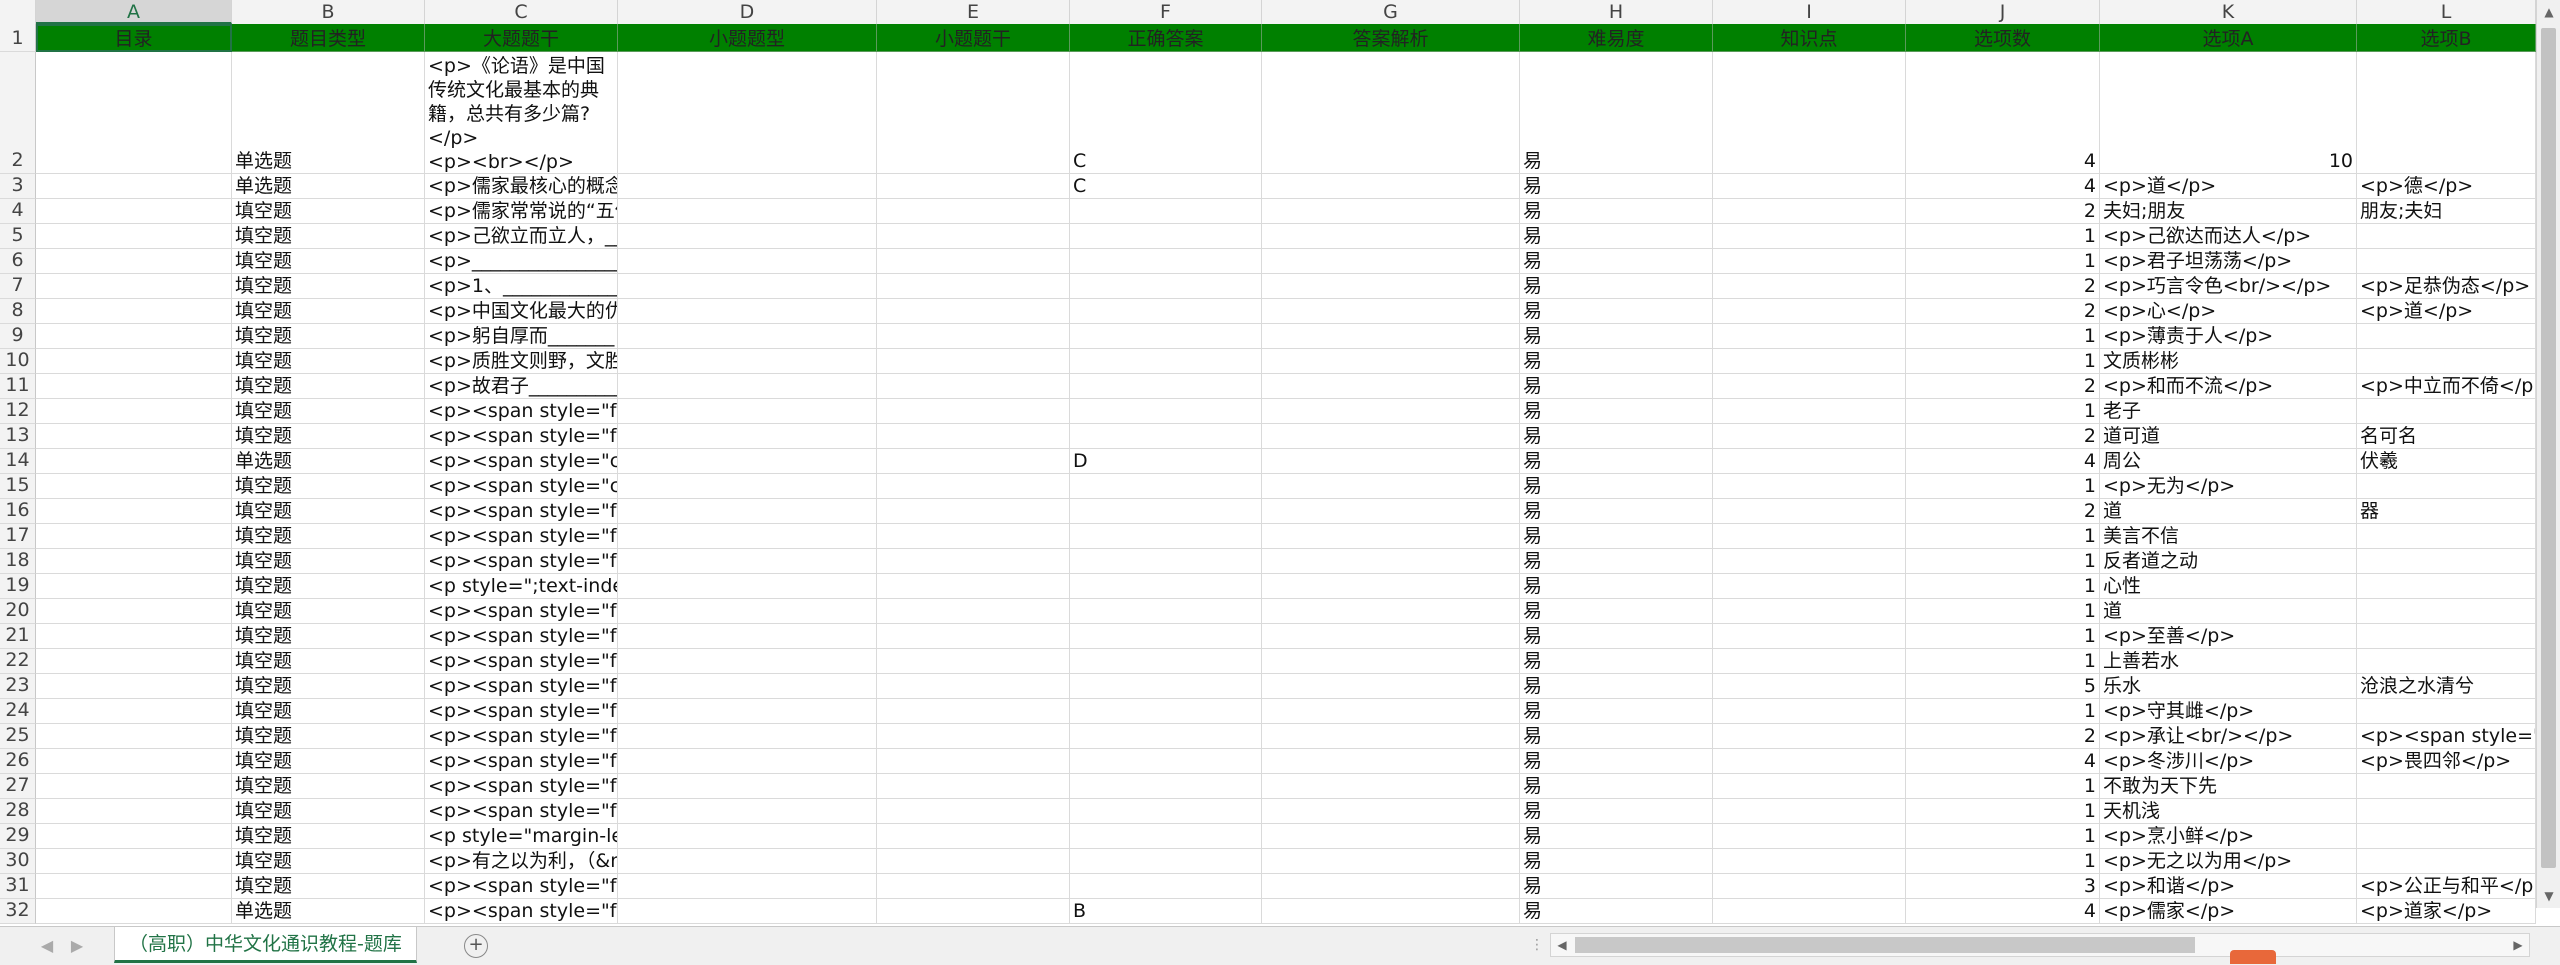 The height and width of the screenshot is (965, 2560). What do you see at coordinates (2228, 361) in the screenshot?
I see `cell-k: 文质彬彬` at bounding box center [2228, 361].